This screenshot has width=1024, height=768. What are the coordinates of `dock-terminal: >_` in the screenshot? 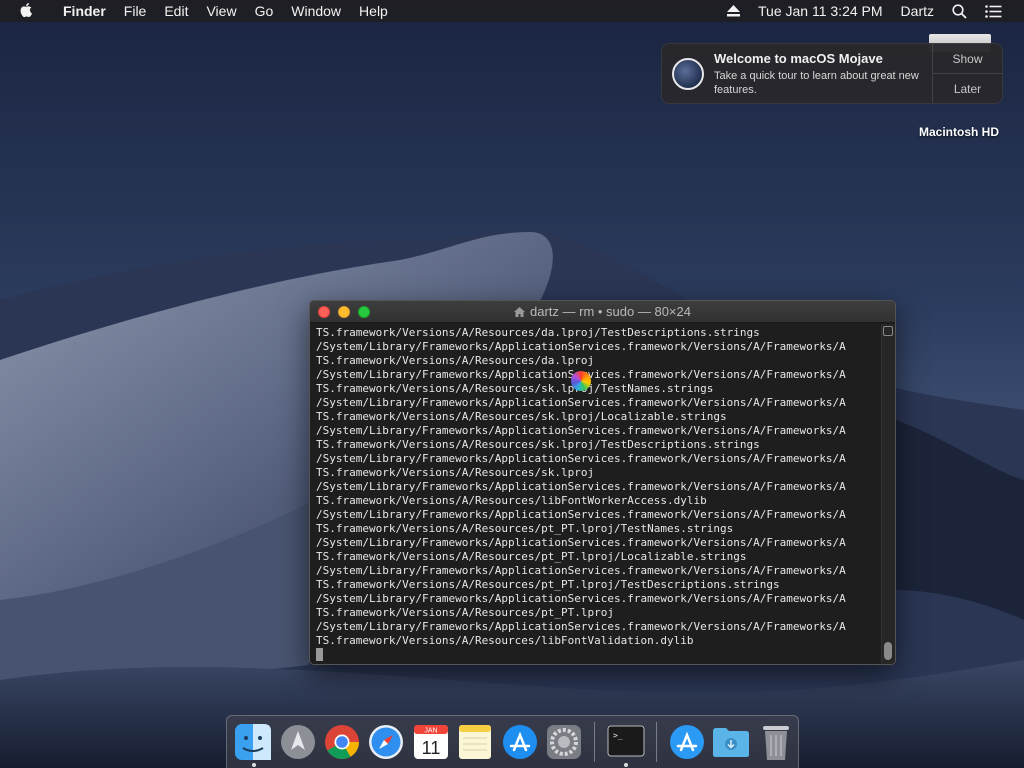 It's located at (625, 744).